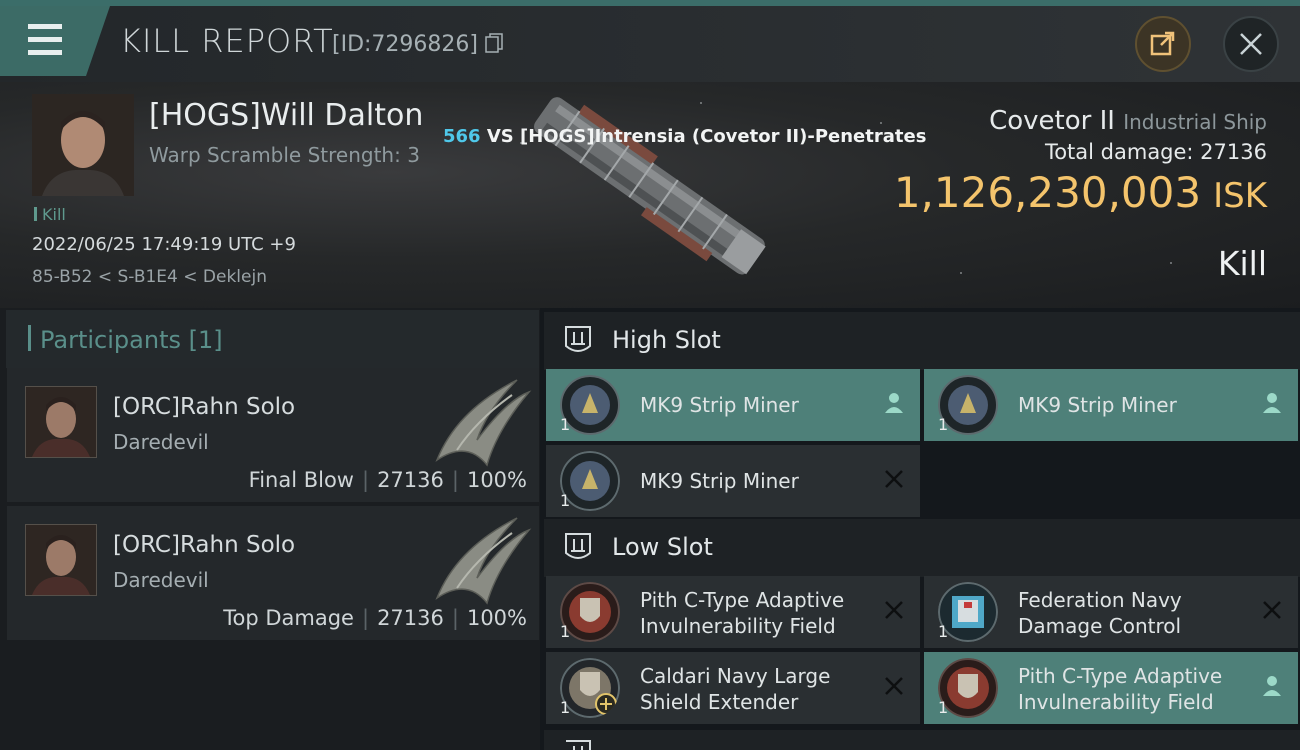  What do you see at coordinates (1195, 122) in the screenshot?
I see `ship-class: Industrial Ship` at bounding box center [1195, 122].